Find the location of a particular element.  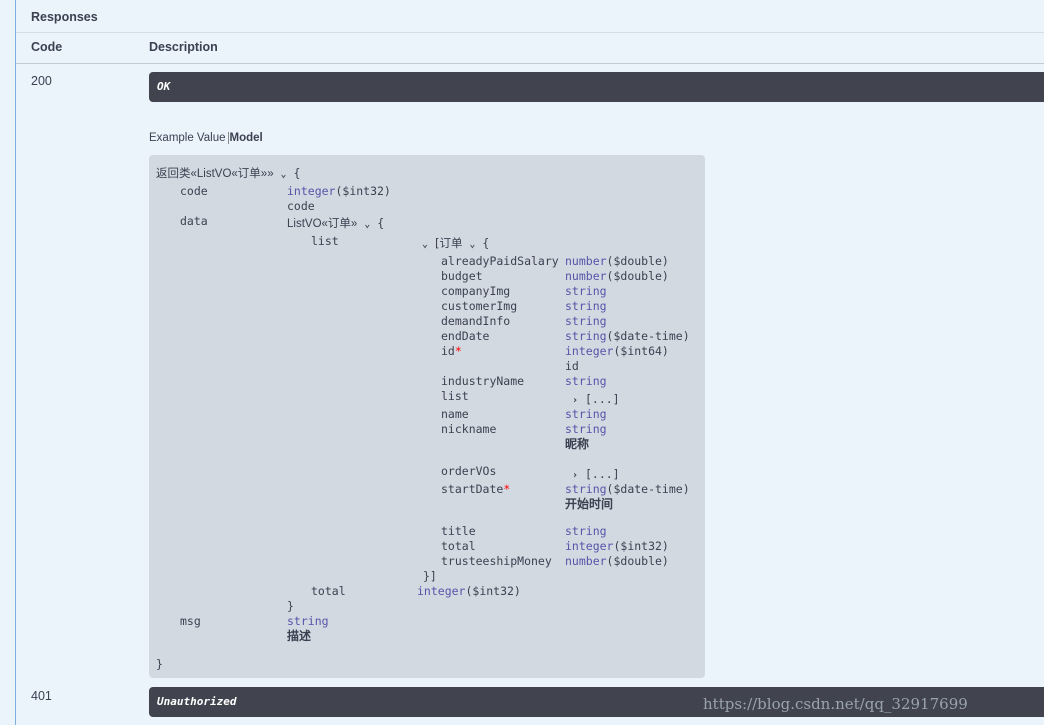

close-bracket: }] is located at coordinates (430, 576).